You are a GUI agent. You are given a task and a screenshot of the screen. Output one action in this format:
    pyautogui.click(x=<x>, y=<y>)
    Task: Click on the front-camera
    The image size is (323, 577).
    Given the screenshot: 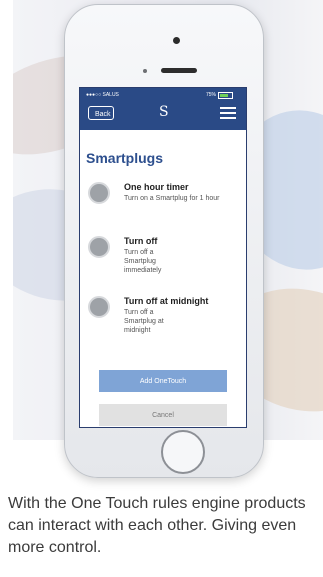 What is the action you would take?
    pyautogui.click(x=145, y=71)
    